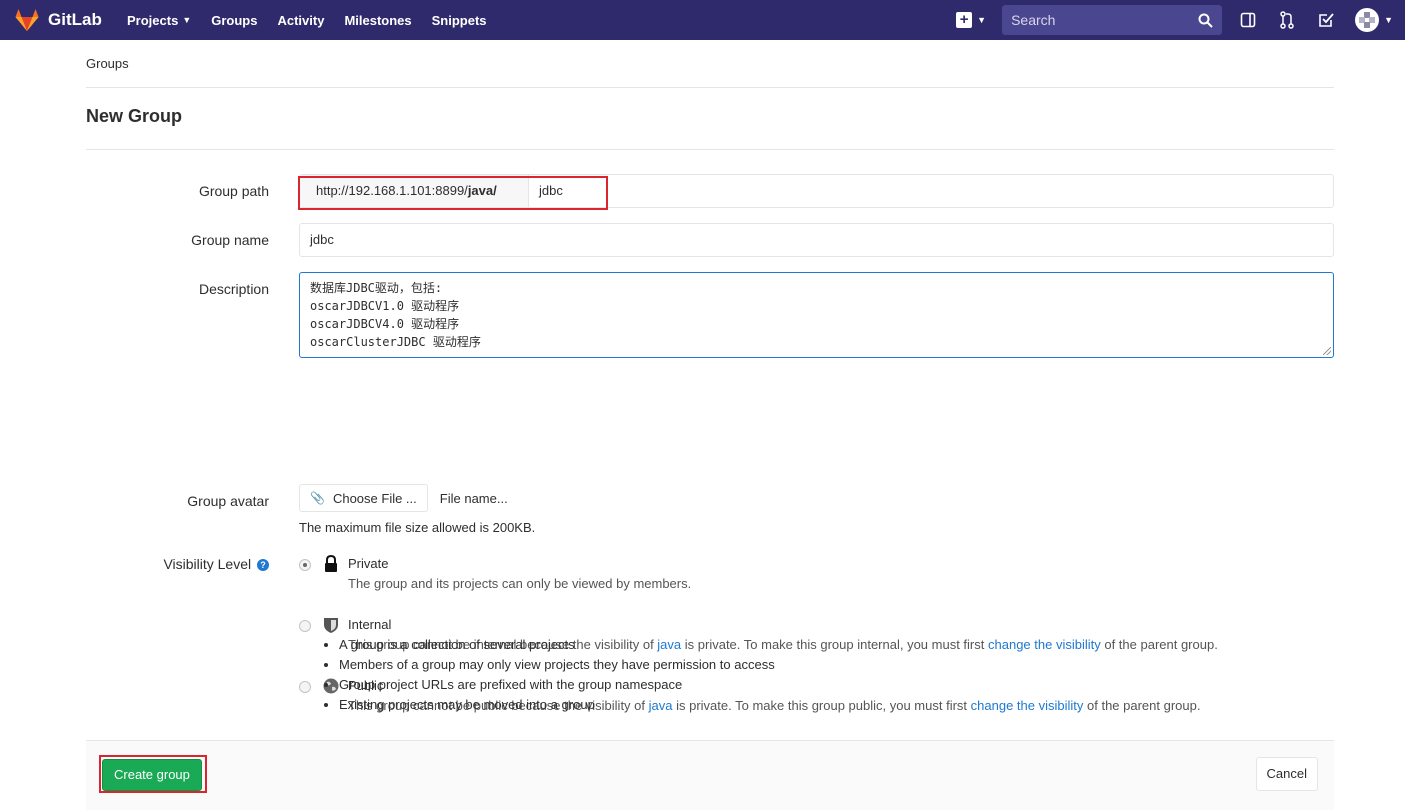 Image resolution: width=1405 pixels, height=810 pixels. What do you see at coordinates (153, 20) in the screenshot?
I see `nav-projects-label: Projects` at bounding box center [153, 20].